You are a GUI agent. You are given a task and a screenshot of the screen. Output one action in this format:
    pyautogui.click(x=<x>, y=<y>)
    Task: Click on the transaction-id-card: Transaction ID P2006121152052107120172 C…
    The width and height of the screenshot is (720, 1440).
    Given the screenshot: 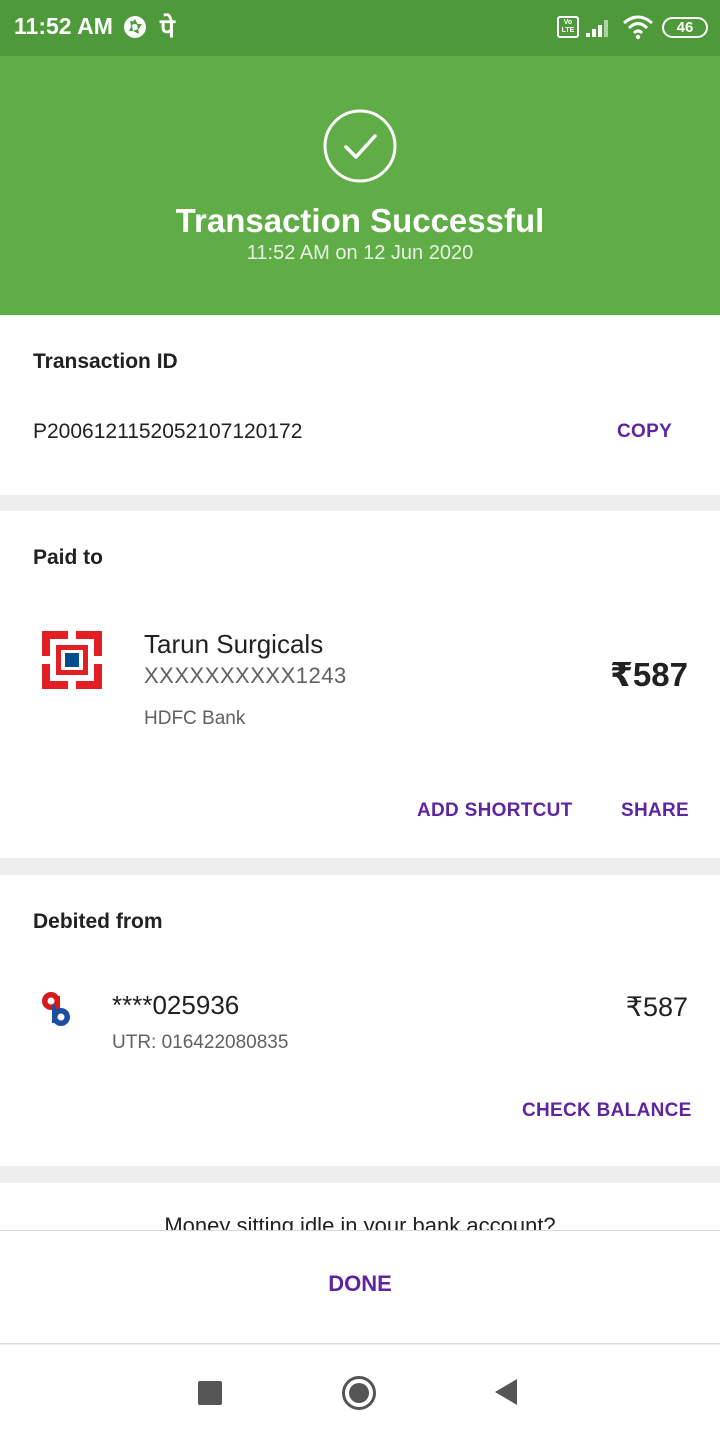 What is the action you would take?
    pyautogui.click(x=360, y=405)
    